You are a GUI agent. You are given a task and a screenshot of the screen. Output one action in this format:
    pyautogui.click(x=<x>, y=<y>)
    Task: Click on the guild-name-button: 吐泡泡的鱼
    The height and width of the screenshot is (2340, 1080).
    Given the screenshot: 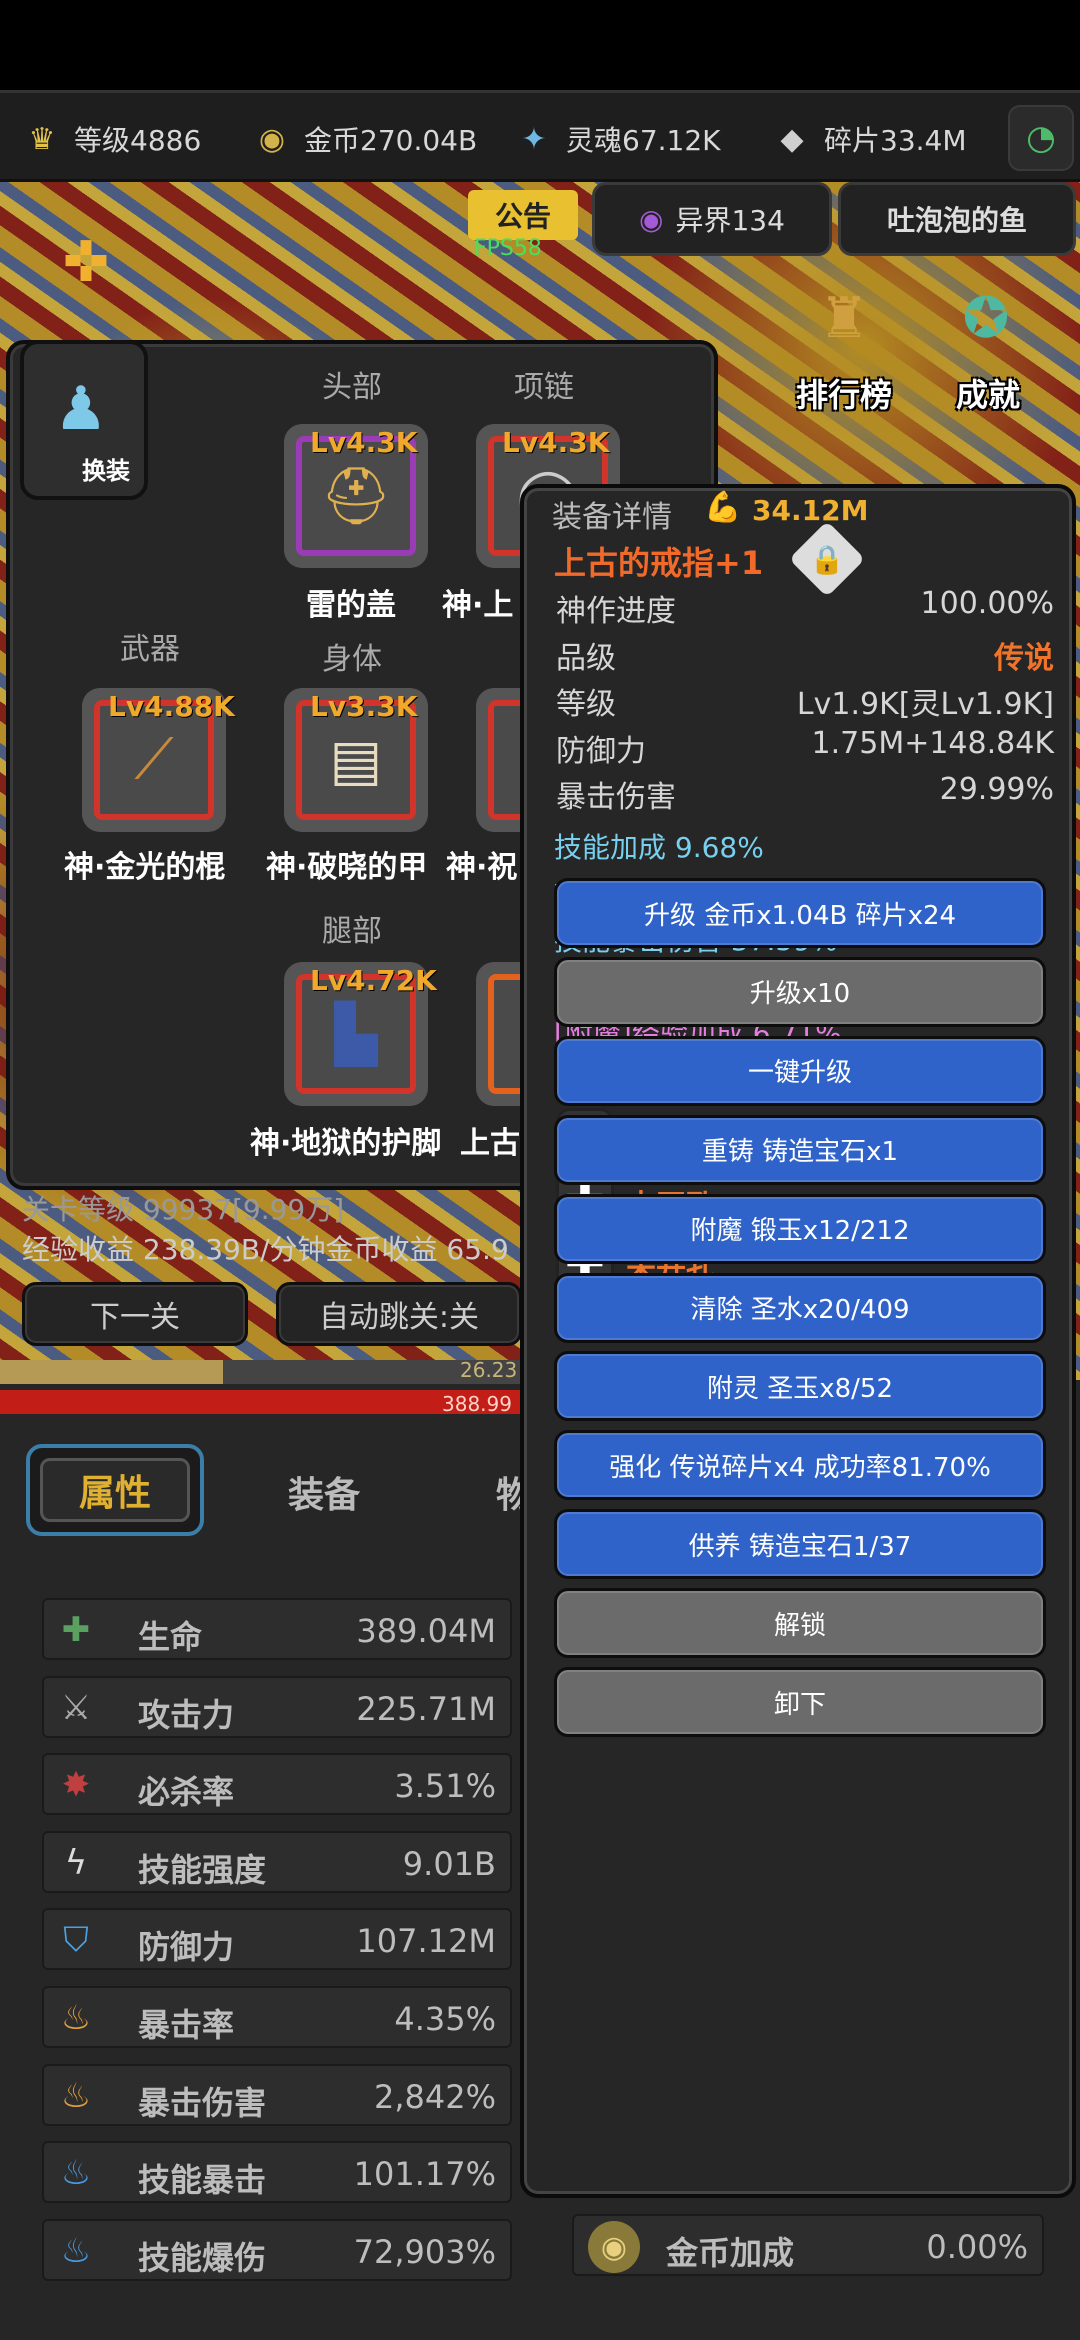 What is the action you would take?
    pyautogui.click(x=957, y=219)
    